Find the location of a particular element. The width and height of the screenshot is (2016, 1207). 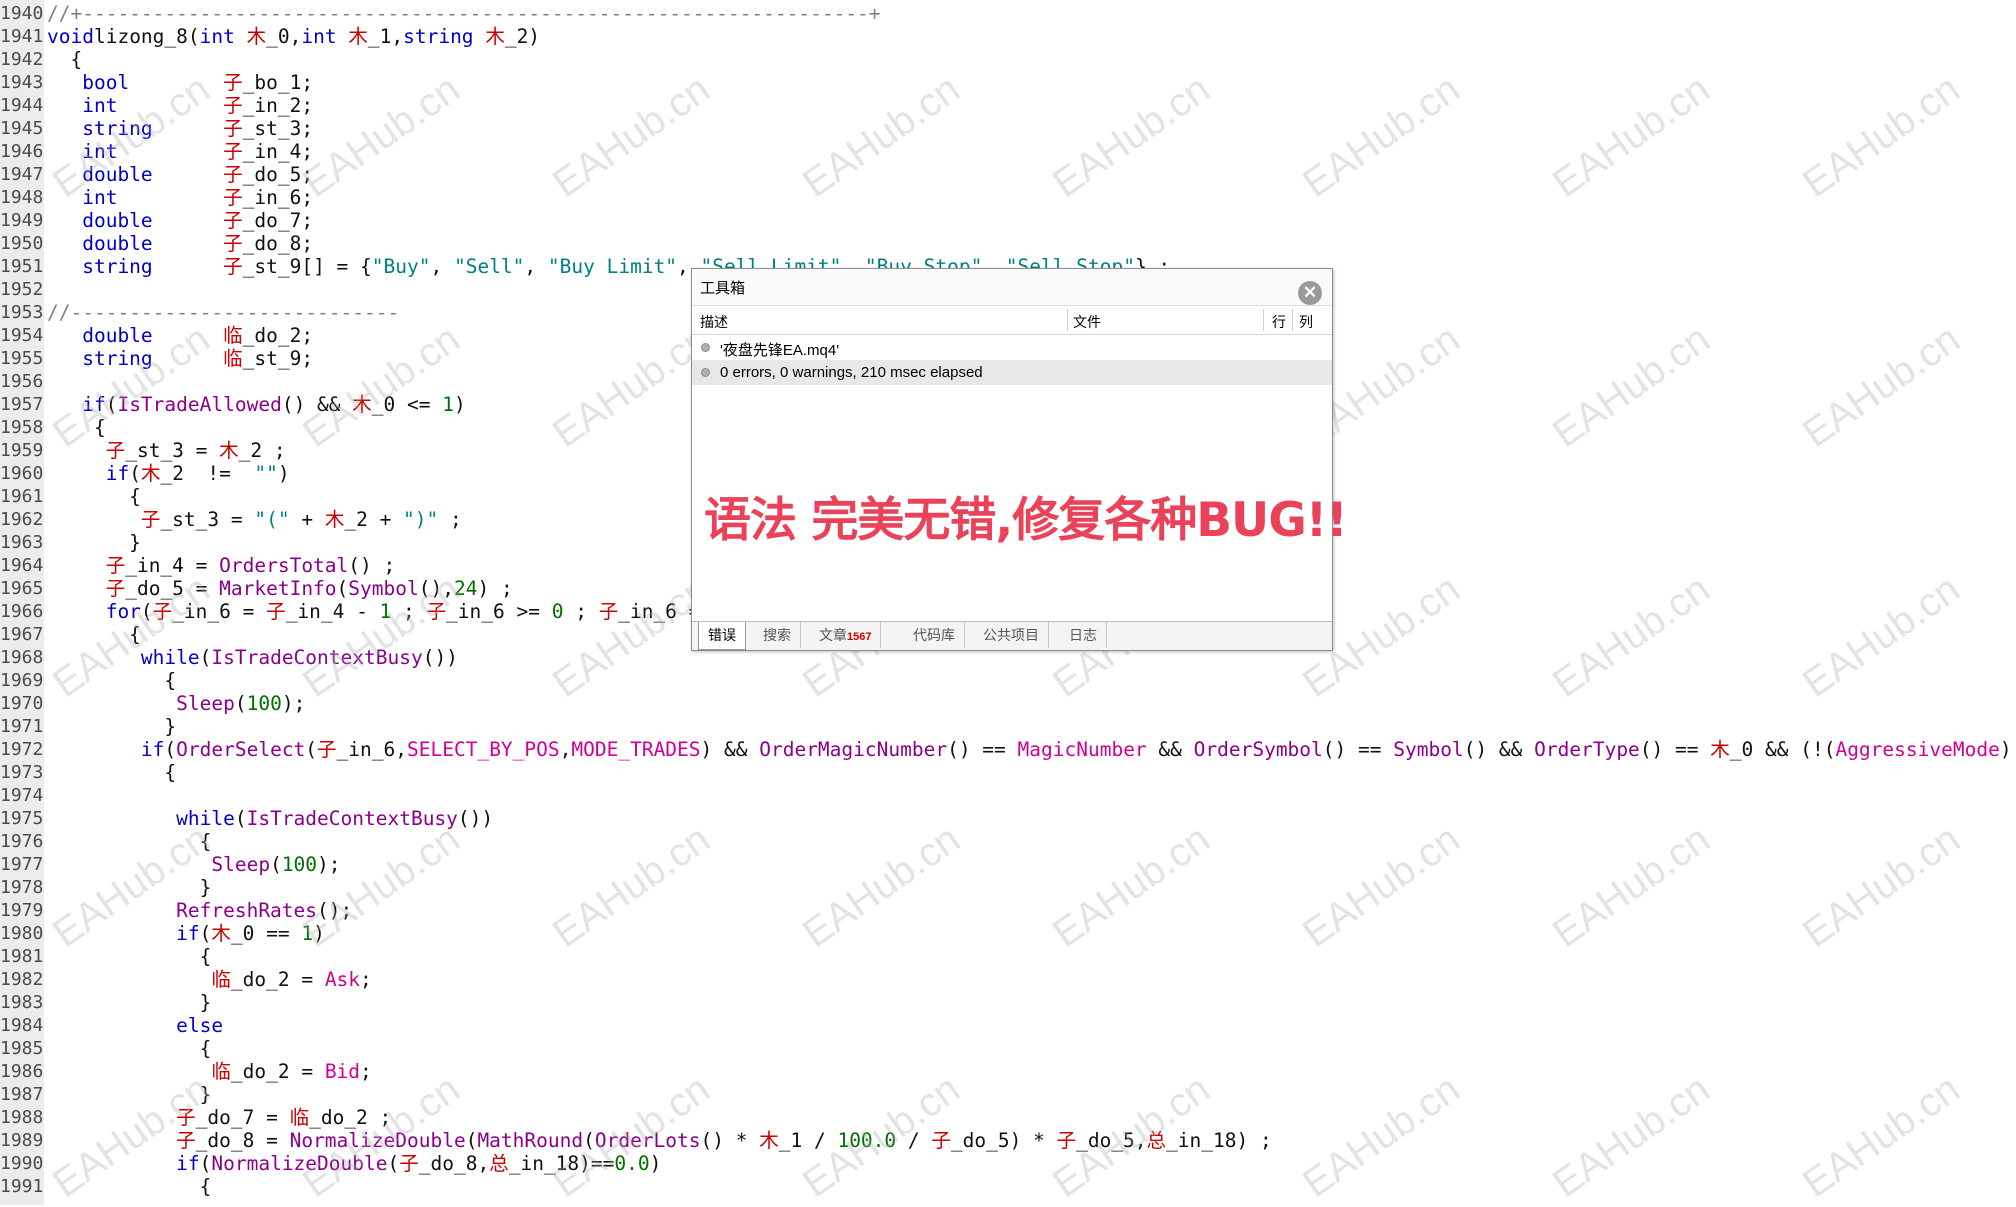

tab-codebase: 代码库 is located at coordinates (934, 635).